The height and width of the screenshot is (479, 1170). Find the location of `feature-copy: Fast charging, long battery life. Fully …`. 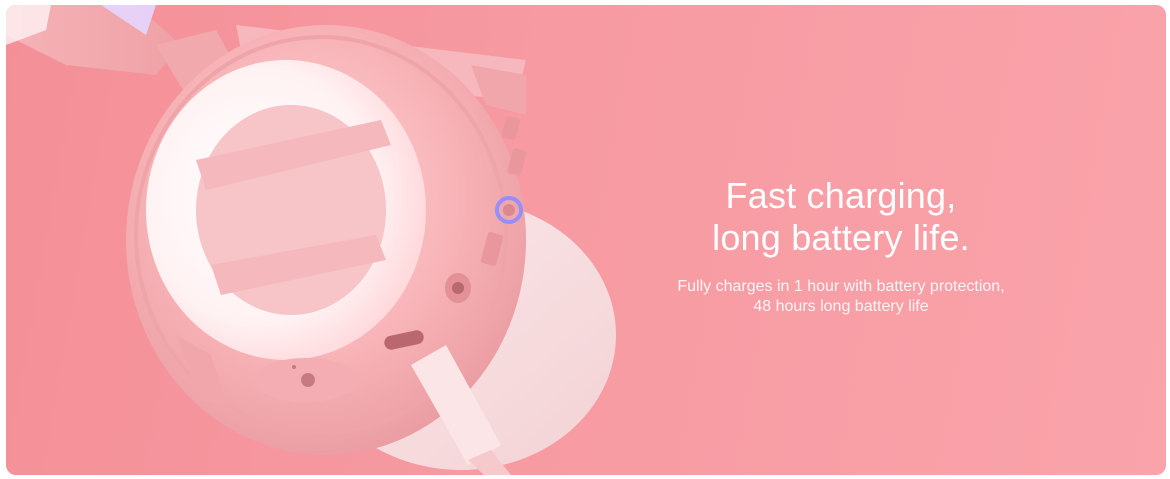

feature-copy: Fast charging, long battery life. Fully … is located at coordinates (841, 246).